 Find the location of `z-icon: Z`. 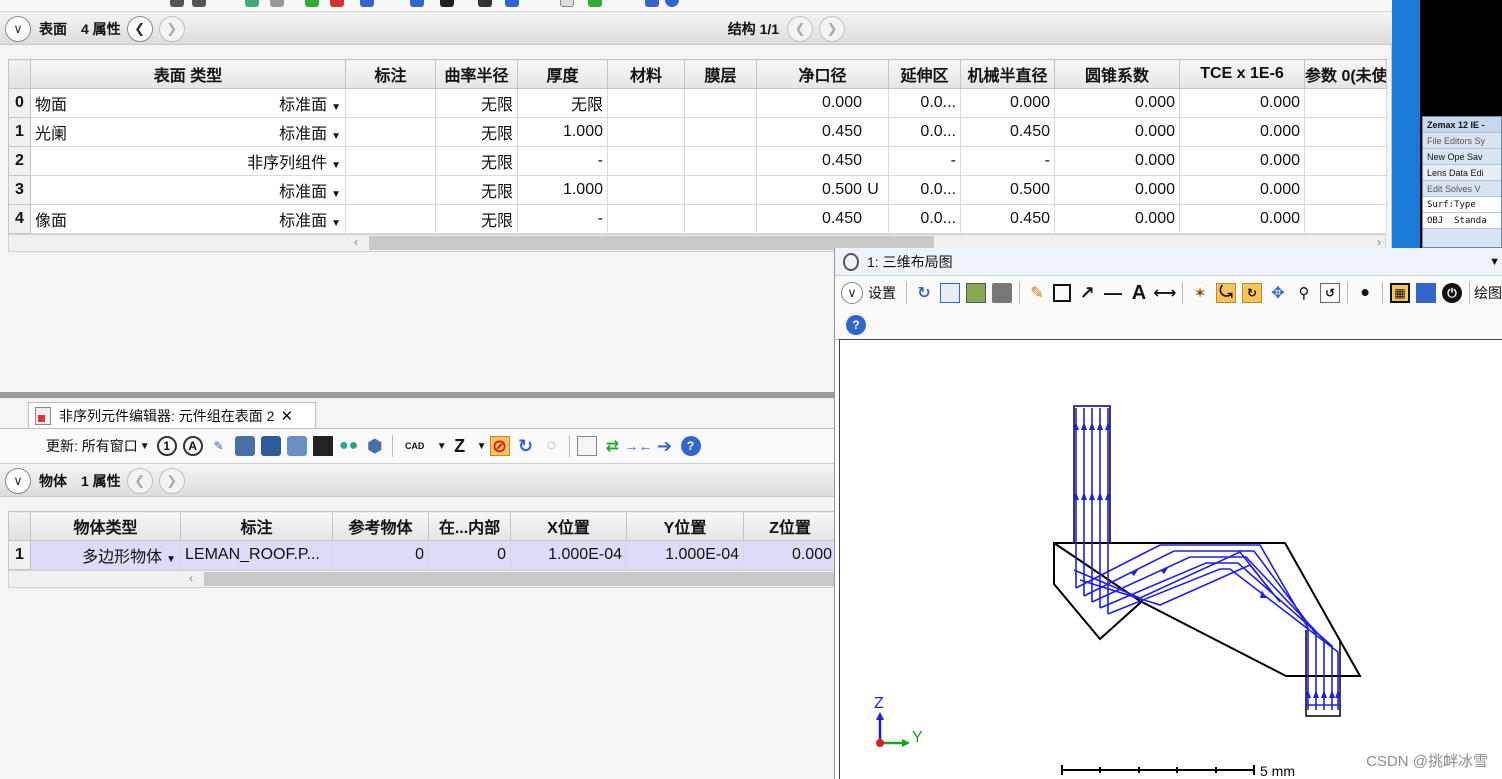

z-icon: Z is located at coordinates (460, 446).